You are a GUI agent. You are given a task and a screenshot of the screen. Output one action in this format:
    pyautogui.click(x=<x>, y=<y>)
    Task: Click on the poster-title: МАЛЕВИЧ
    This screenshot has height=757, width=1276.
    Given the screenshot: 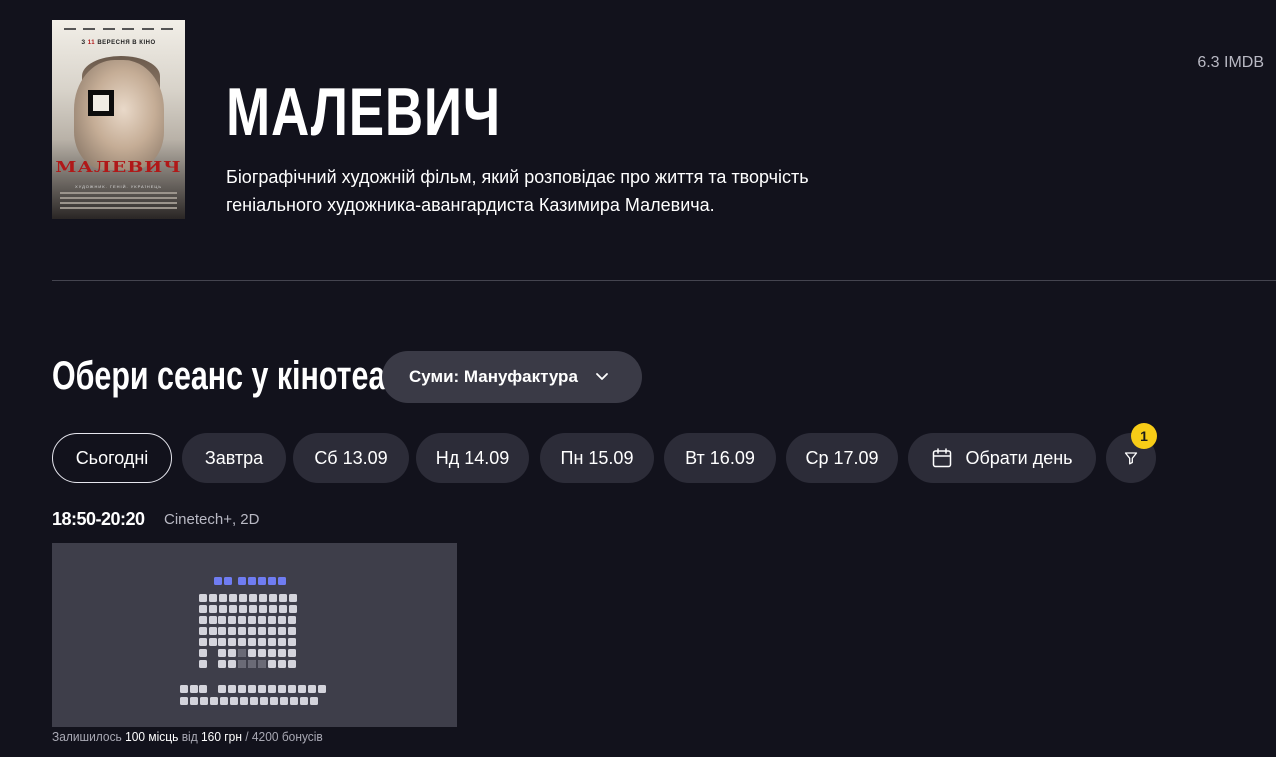 What is the action you would take?
    pyautogui.click(x=118, y=167)
    